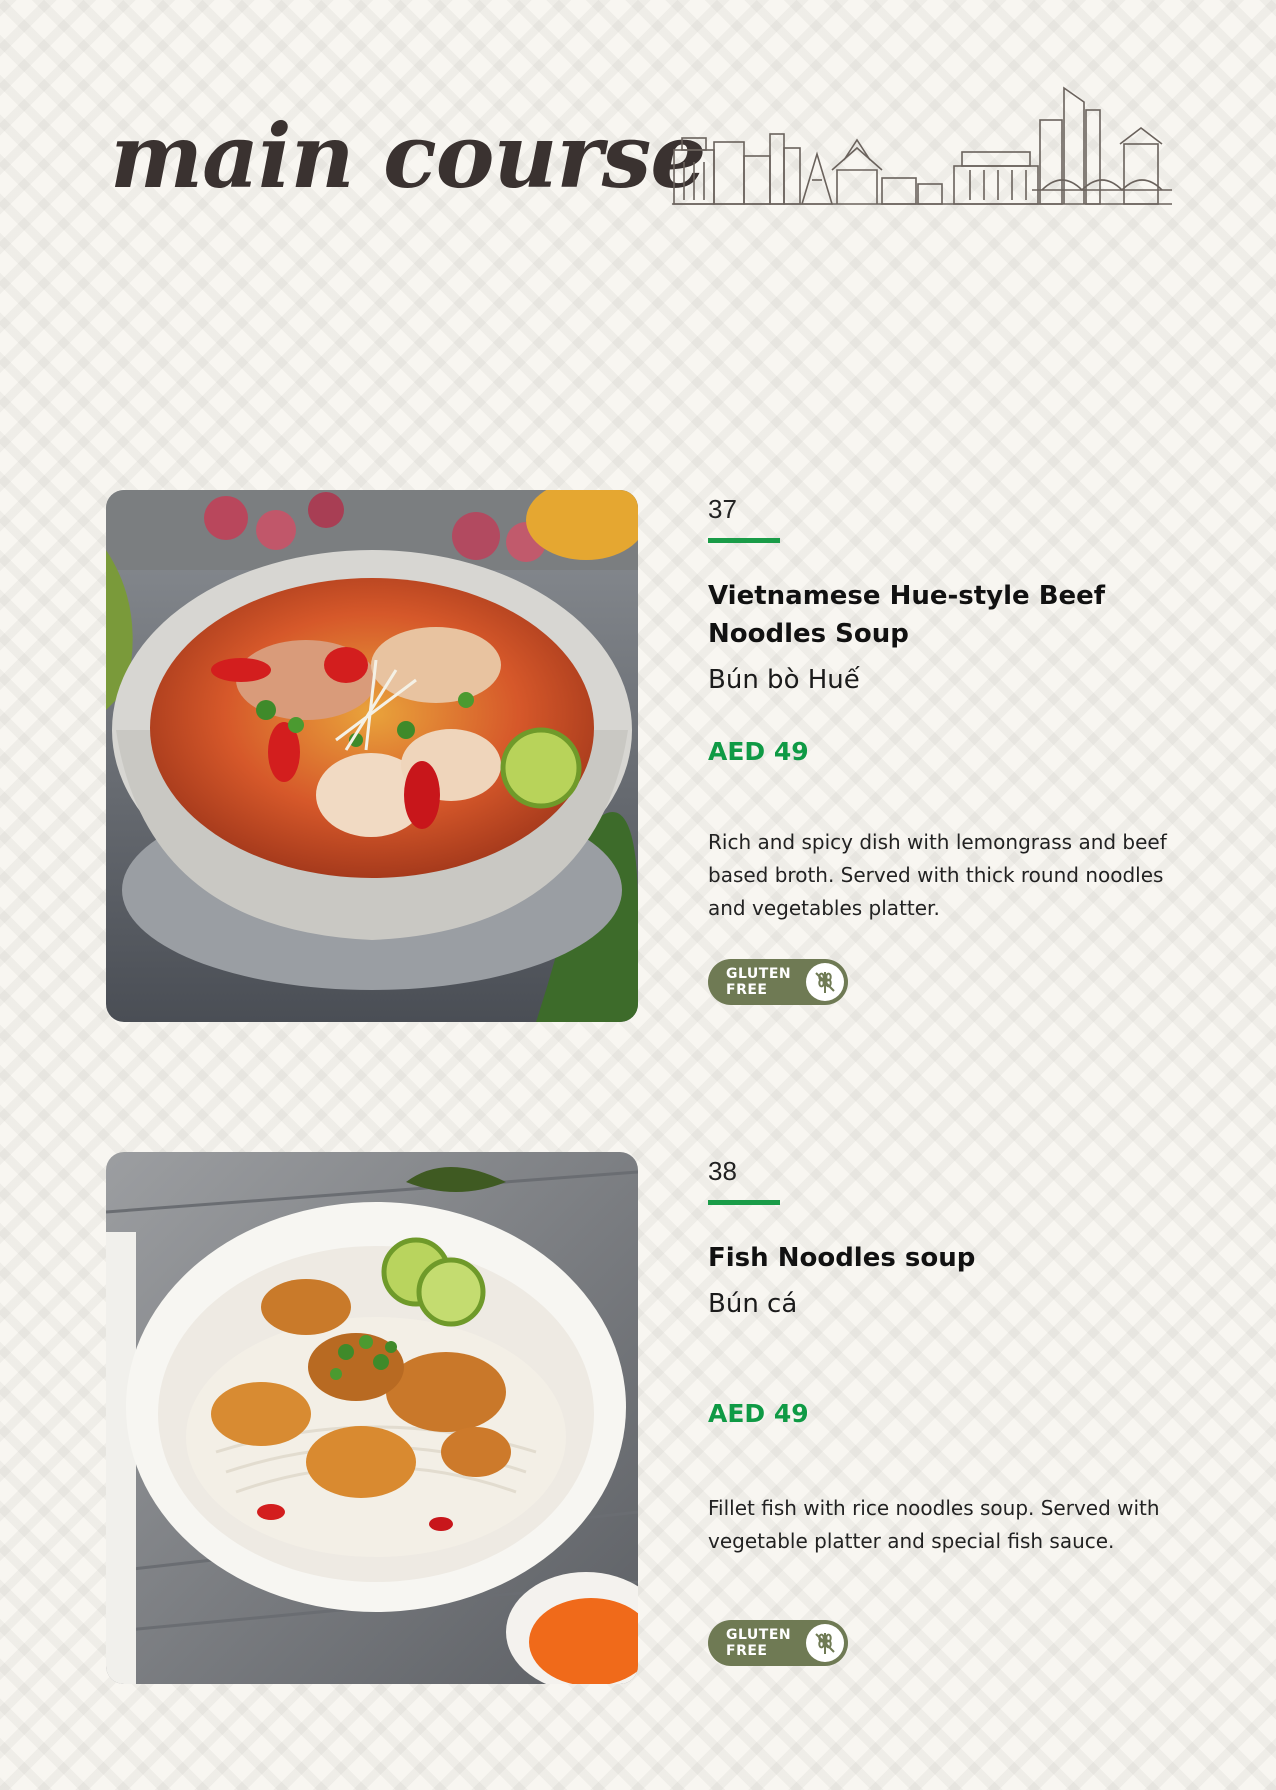 Image resolution: width=1276 pixels, height=1790 pixels. What do you see at coordinates (722, 1171) in the screenshot?
I see `item-number: 38` at bounding box center [722, 1171].